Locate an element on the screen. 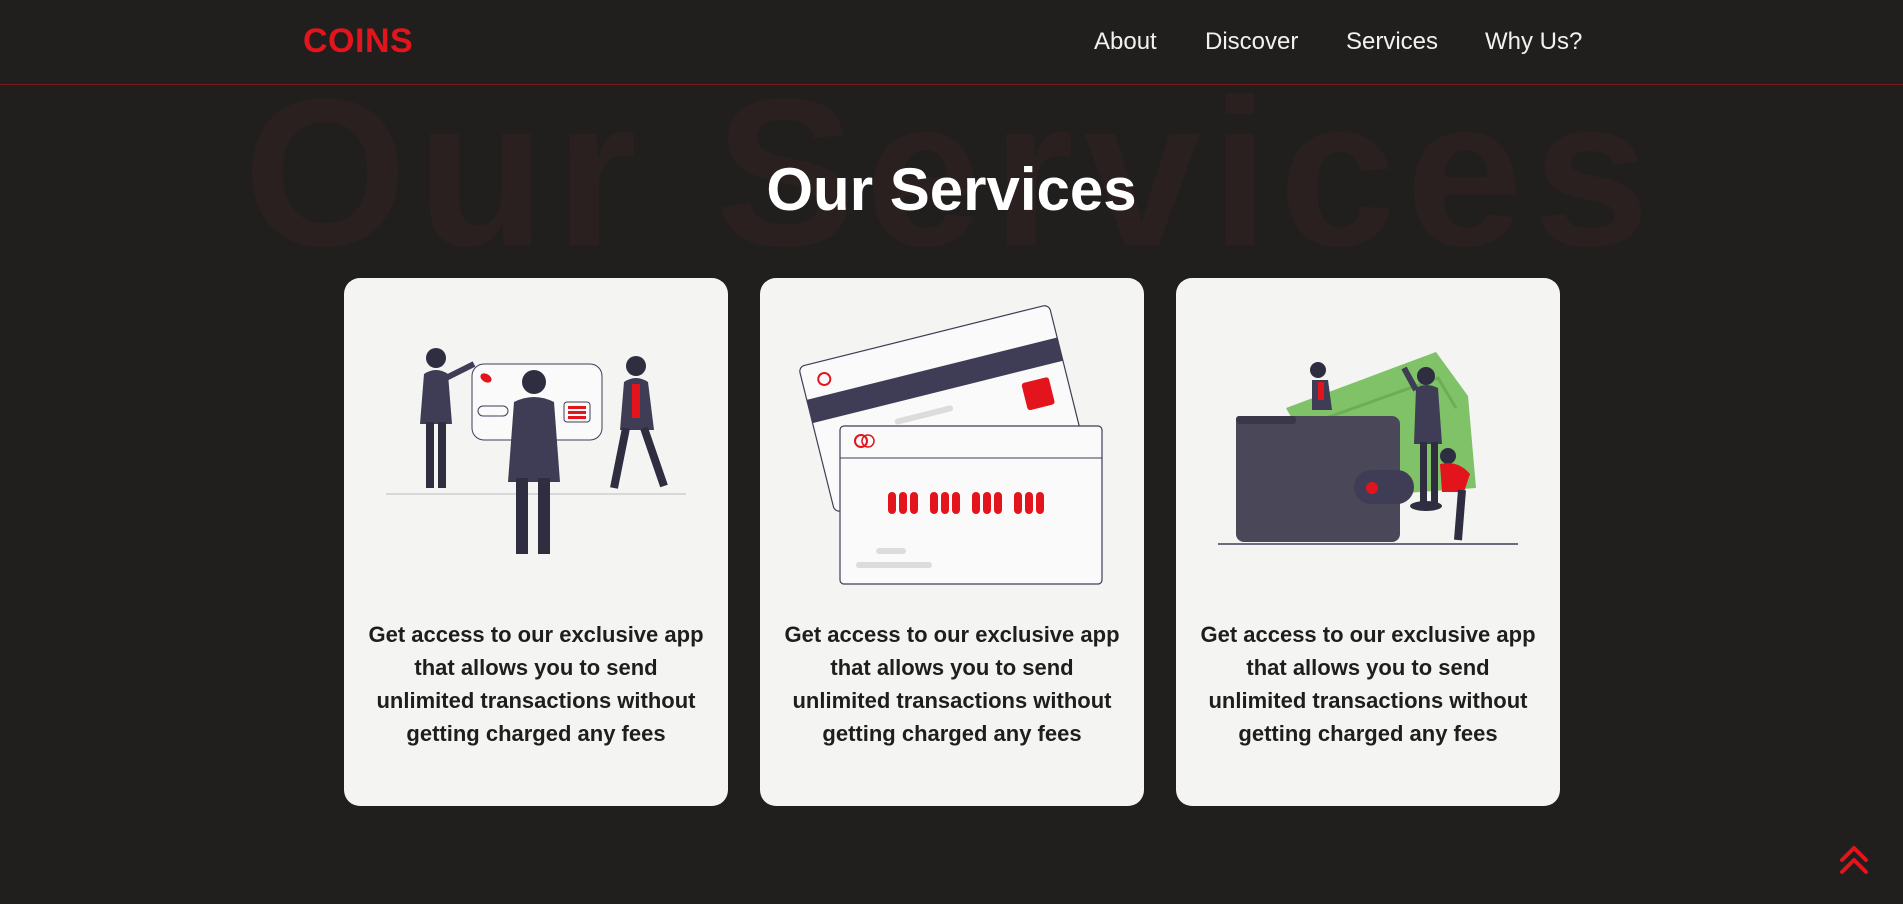 The height and width of the screenshot is (904, 1903). scroll-to-top-button is located at coordinates (1854, 860).